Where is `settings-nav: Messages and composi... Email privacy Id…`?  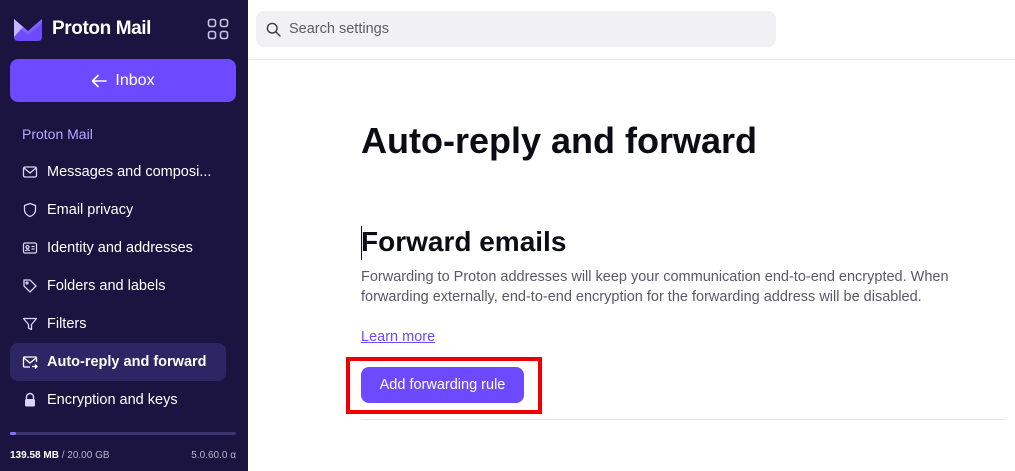 settings-nav: Messages and composi... Email privacy Id… is located at coordinates (118, 286).